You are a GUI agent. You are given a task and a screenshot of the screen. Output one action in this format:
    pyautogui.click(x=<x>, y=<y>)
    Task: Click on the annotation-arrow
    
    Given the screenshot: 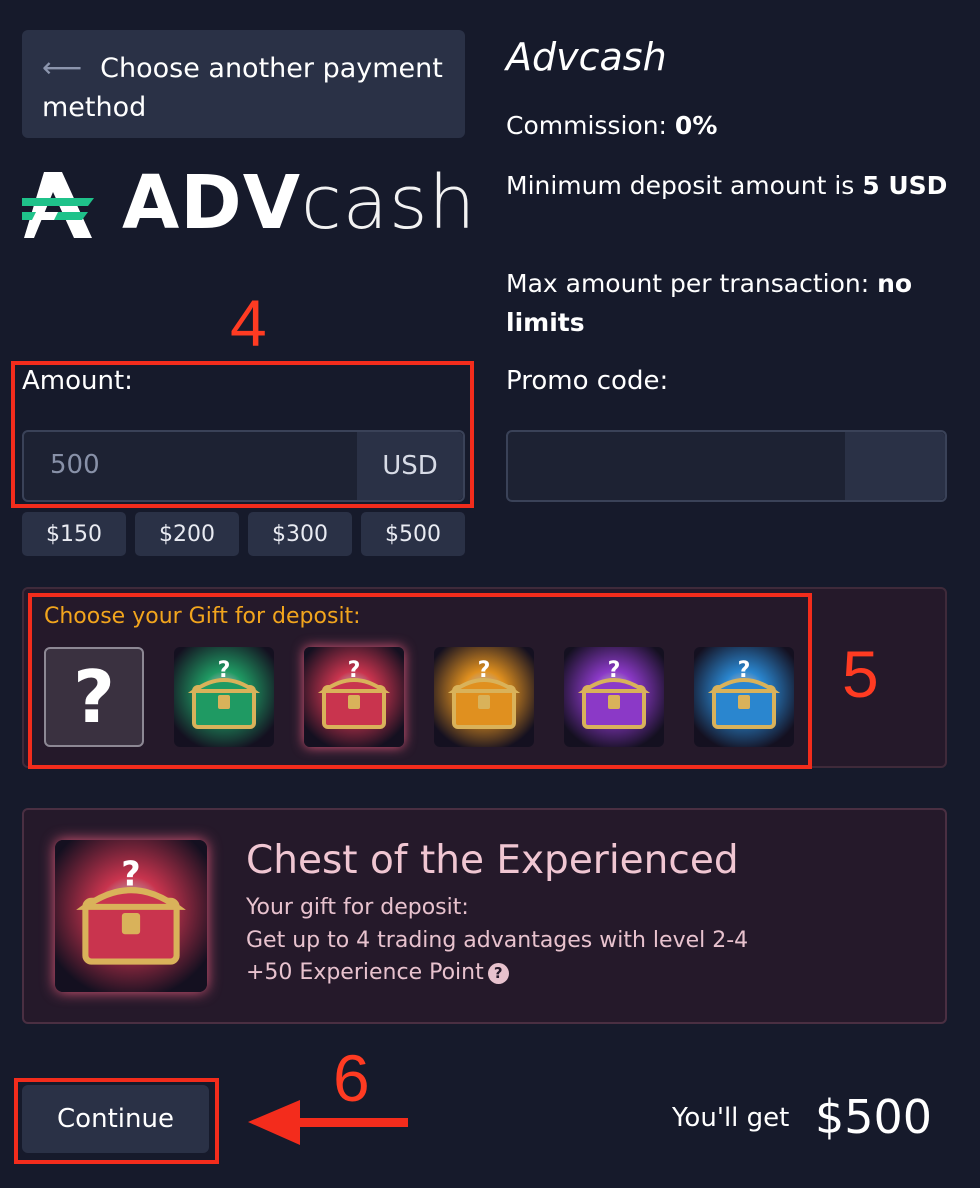 What is the action you would take?
    pyautogui.click(x=330, y=1125)
    